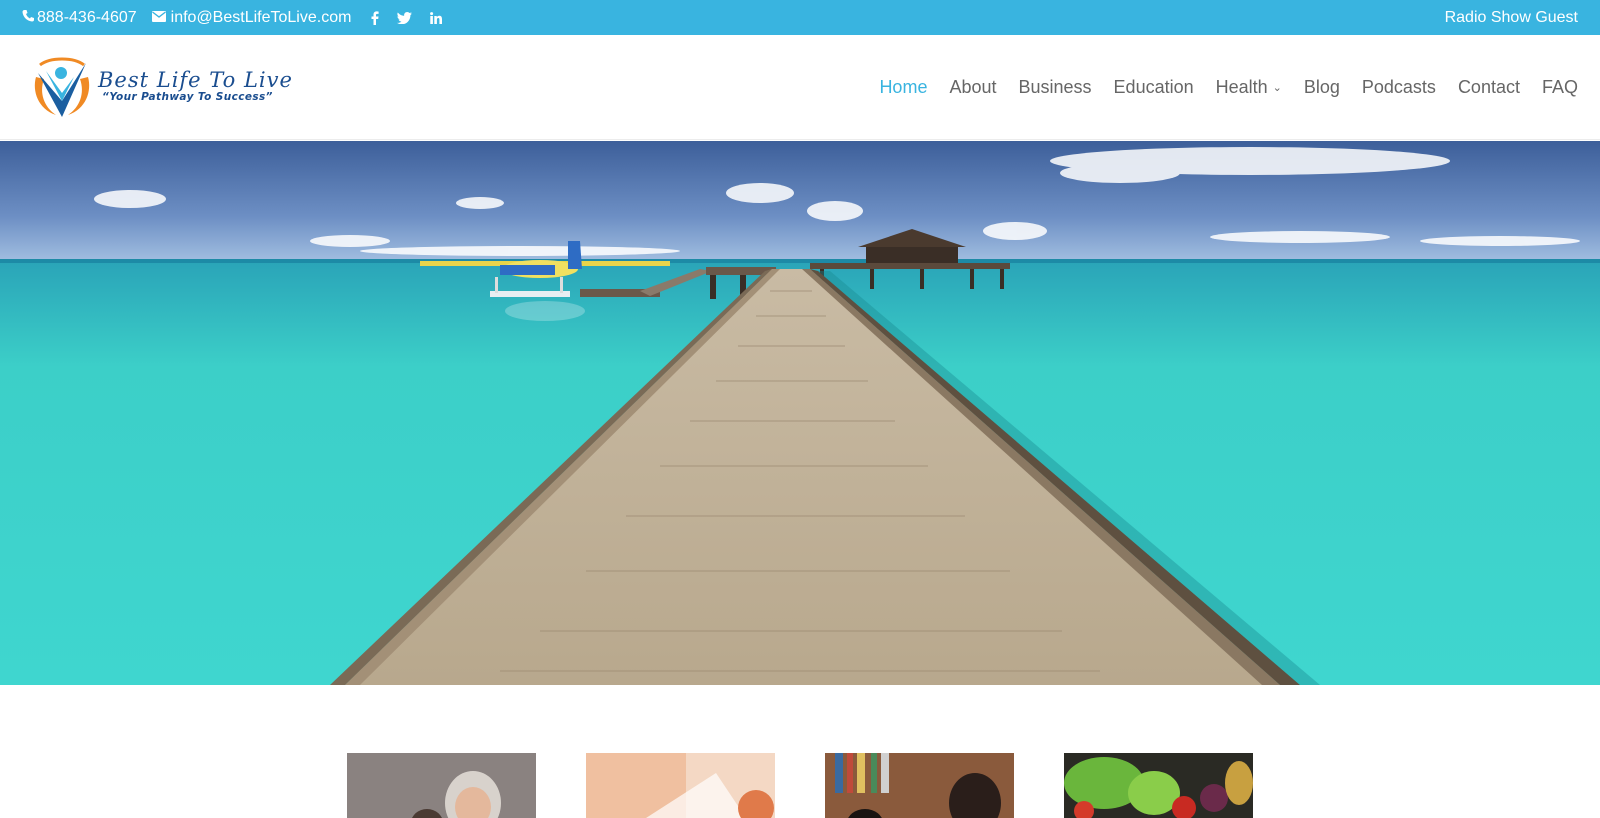 The image size is (1600, 818). What do you see at coordinates (195, 80) in the screenshot?
I see `logo-name: Best Life To Live` at bounding box center [195, 80].